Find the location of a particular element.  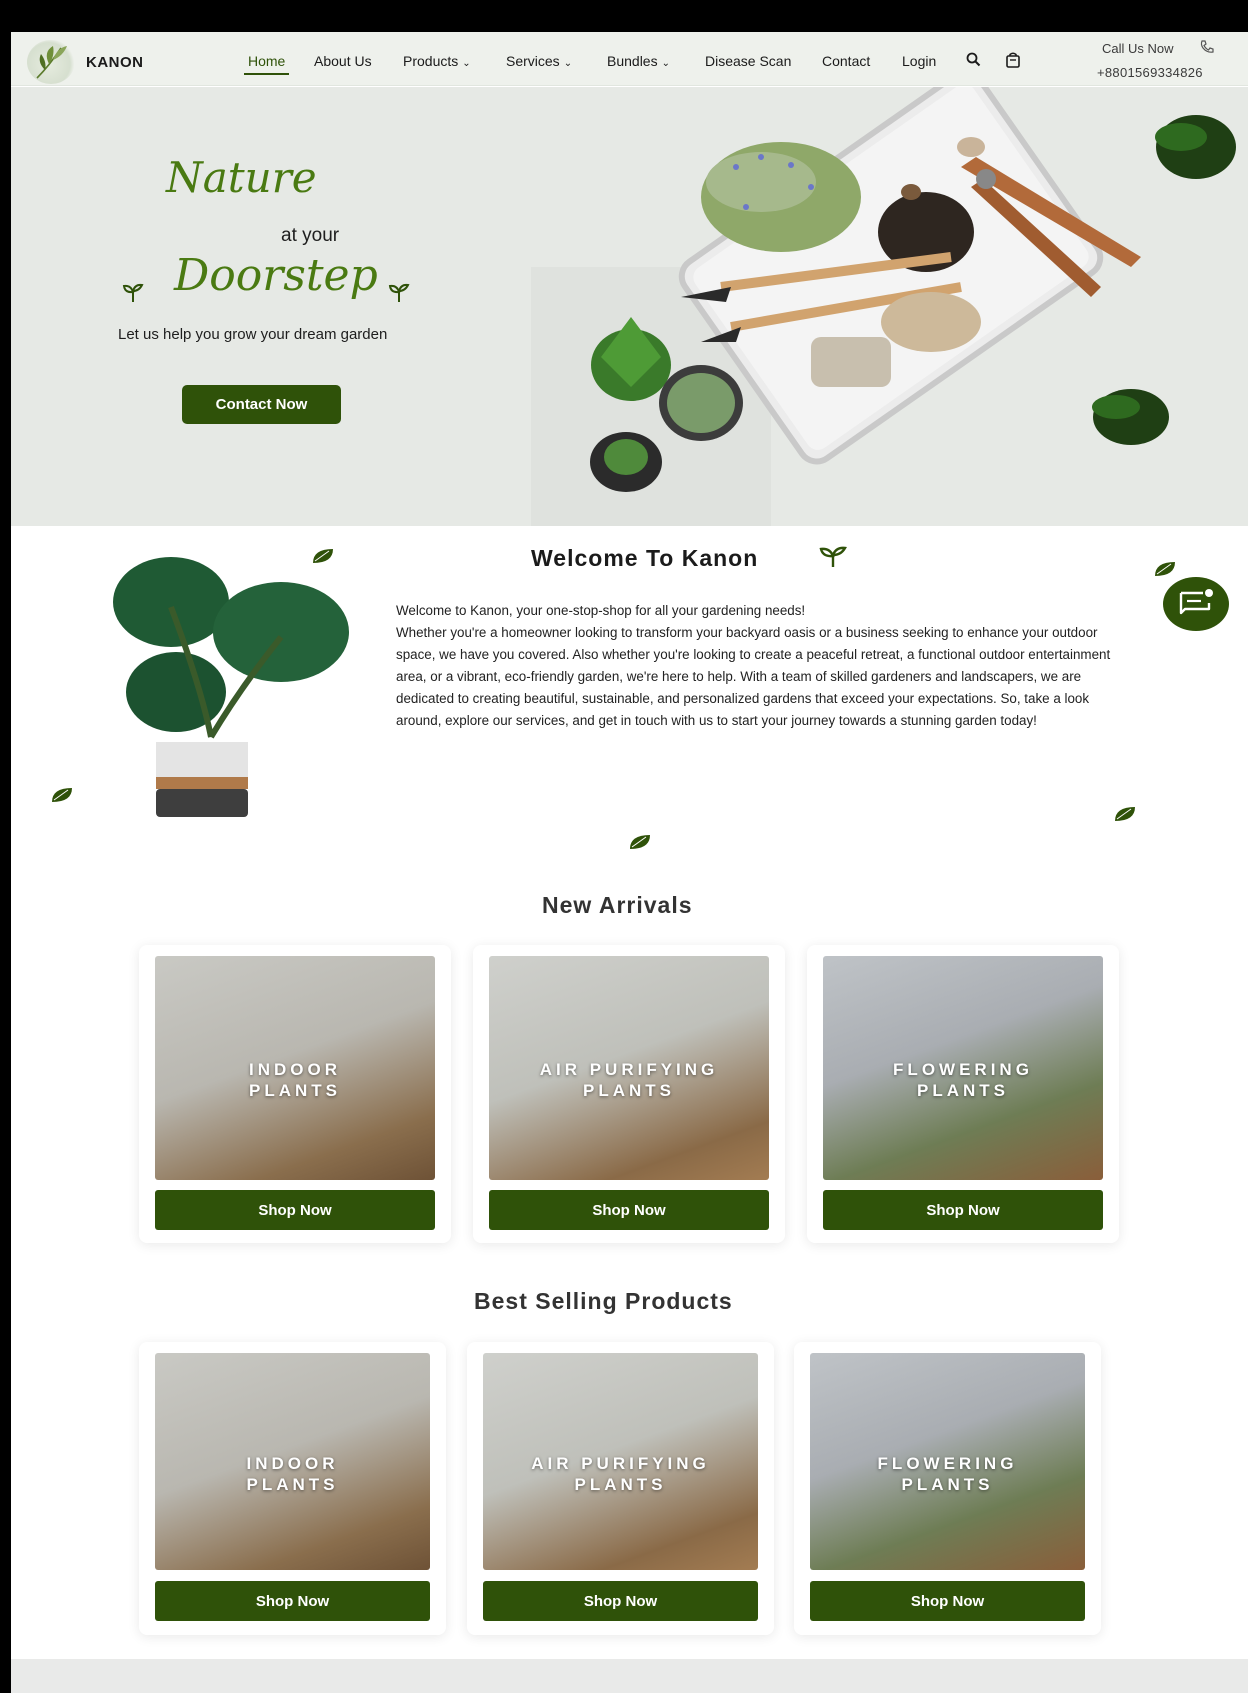

hero-title-nature: Nature is located at coordinates (241, 177).